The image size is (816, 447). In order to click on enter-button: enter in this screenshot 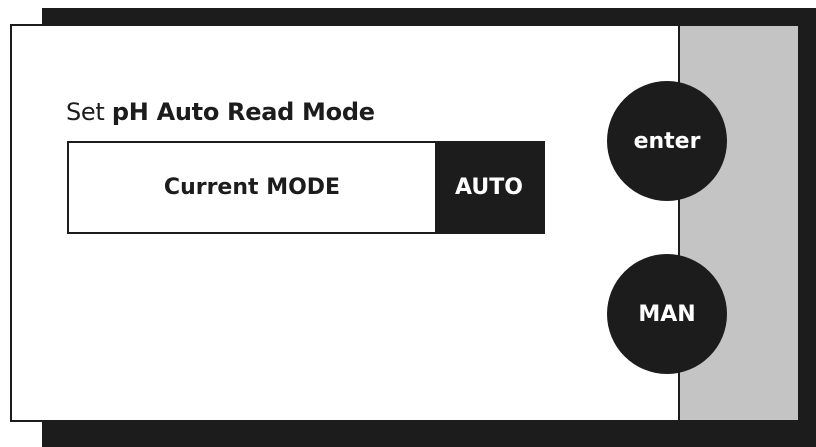, I will do `click(667, 141)`.